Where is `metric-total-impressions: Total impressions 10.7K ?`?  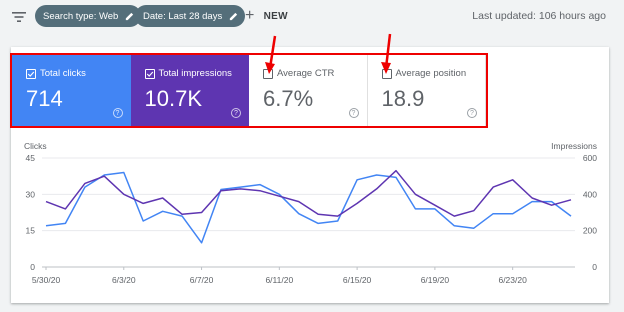
metric-total-impressions: Total impressions 10.7K ? is located at coordinates (189, 90).